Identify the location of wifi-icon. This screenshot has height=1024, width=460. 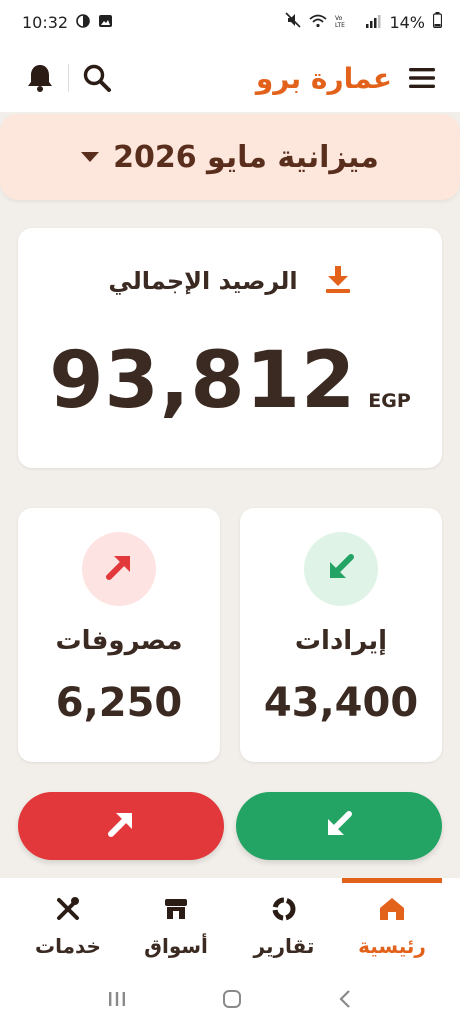
(318, 22).